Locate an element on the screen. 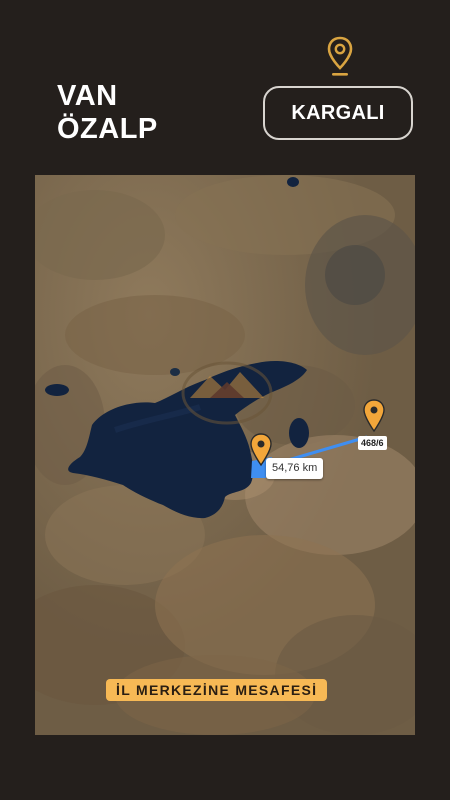 The image size is (450, 800). location-pin-icon is located at coordinates (340, 56).